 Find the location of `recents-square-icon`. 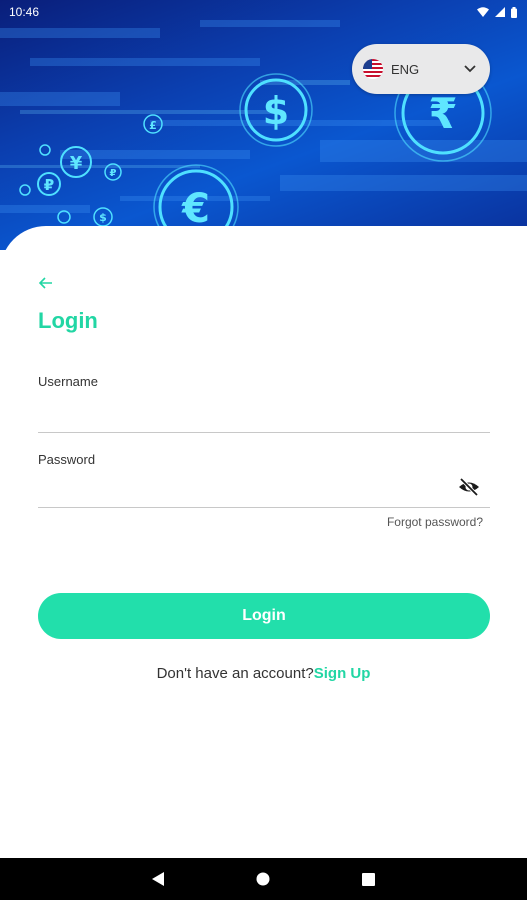

recents-square-icon is located at coordinates (368, 879).